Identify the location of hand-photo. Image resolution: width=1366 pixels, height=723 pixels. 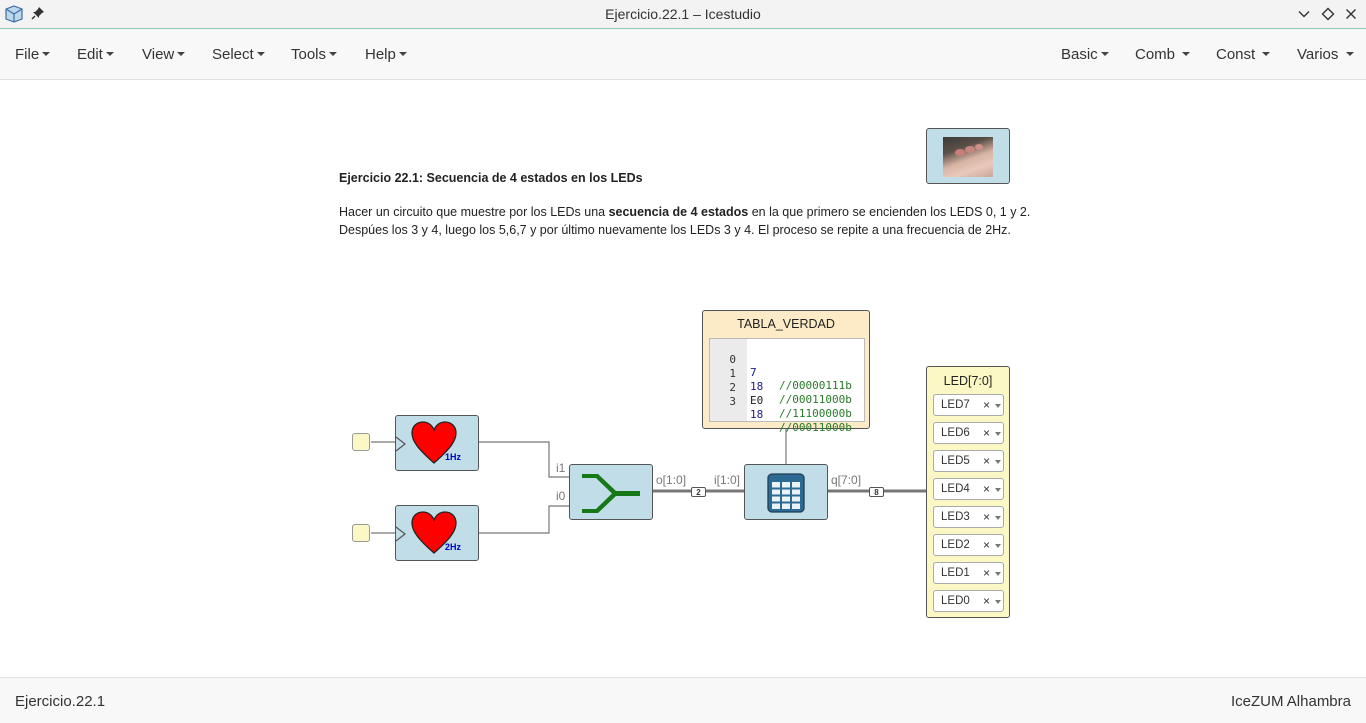
(968, 157).